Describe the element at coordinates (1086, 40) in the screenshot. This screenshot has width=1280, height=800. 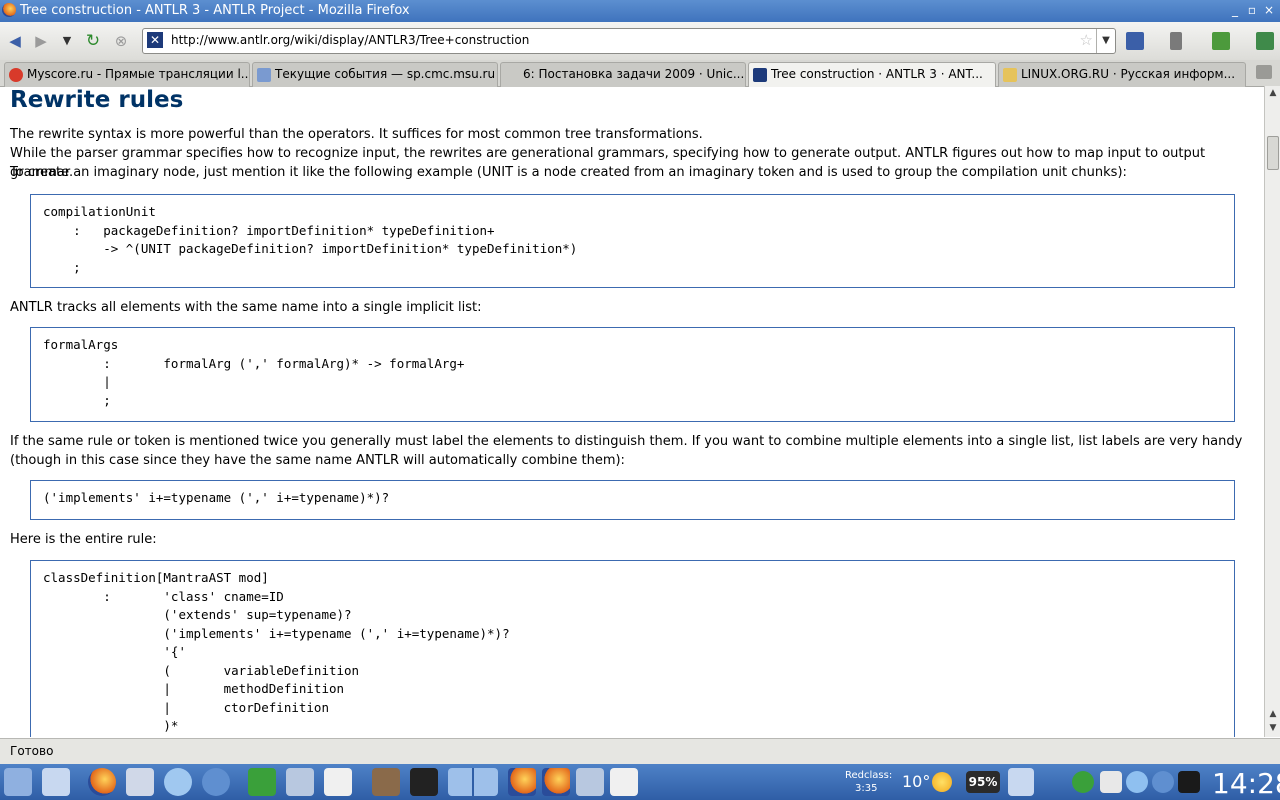
I see `bookmark-star-icon: ☆` at that location.